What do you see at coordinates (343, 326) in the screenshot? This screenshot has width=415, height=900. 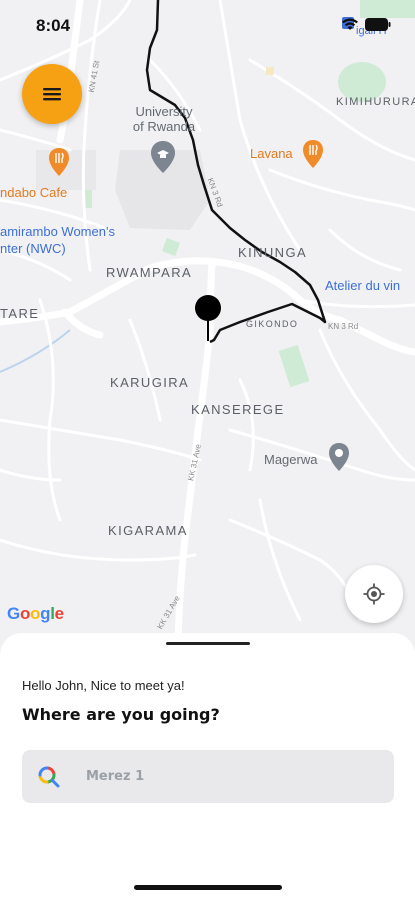 I see `street-label: KN 3 Rd` at bounding box center [343, 326].